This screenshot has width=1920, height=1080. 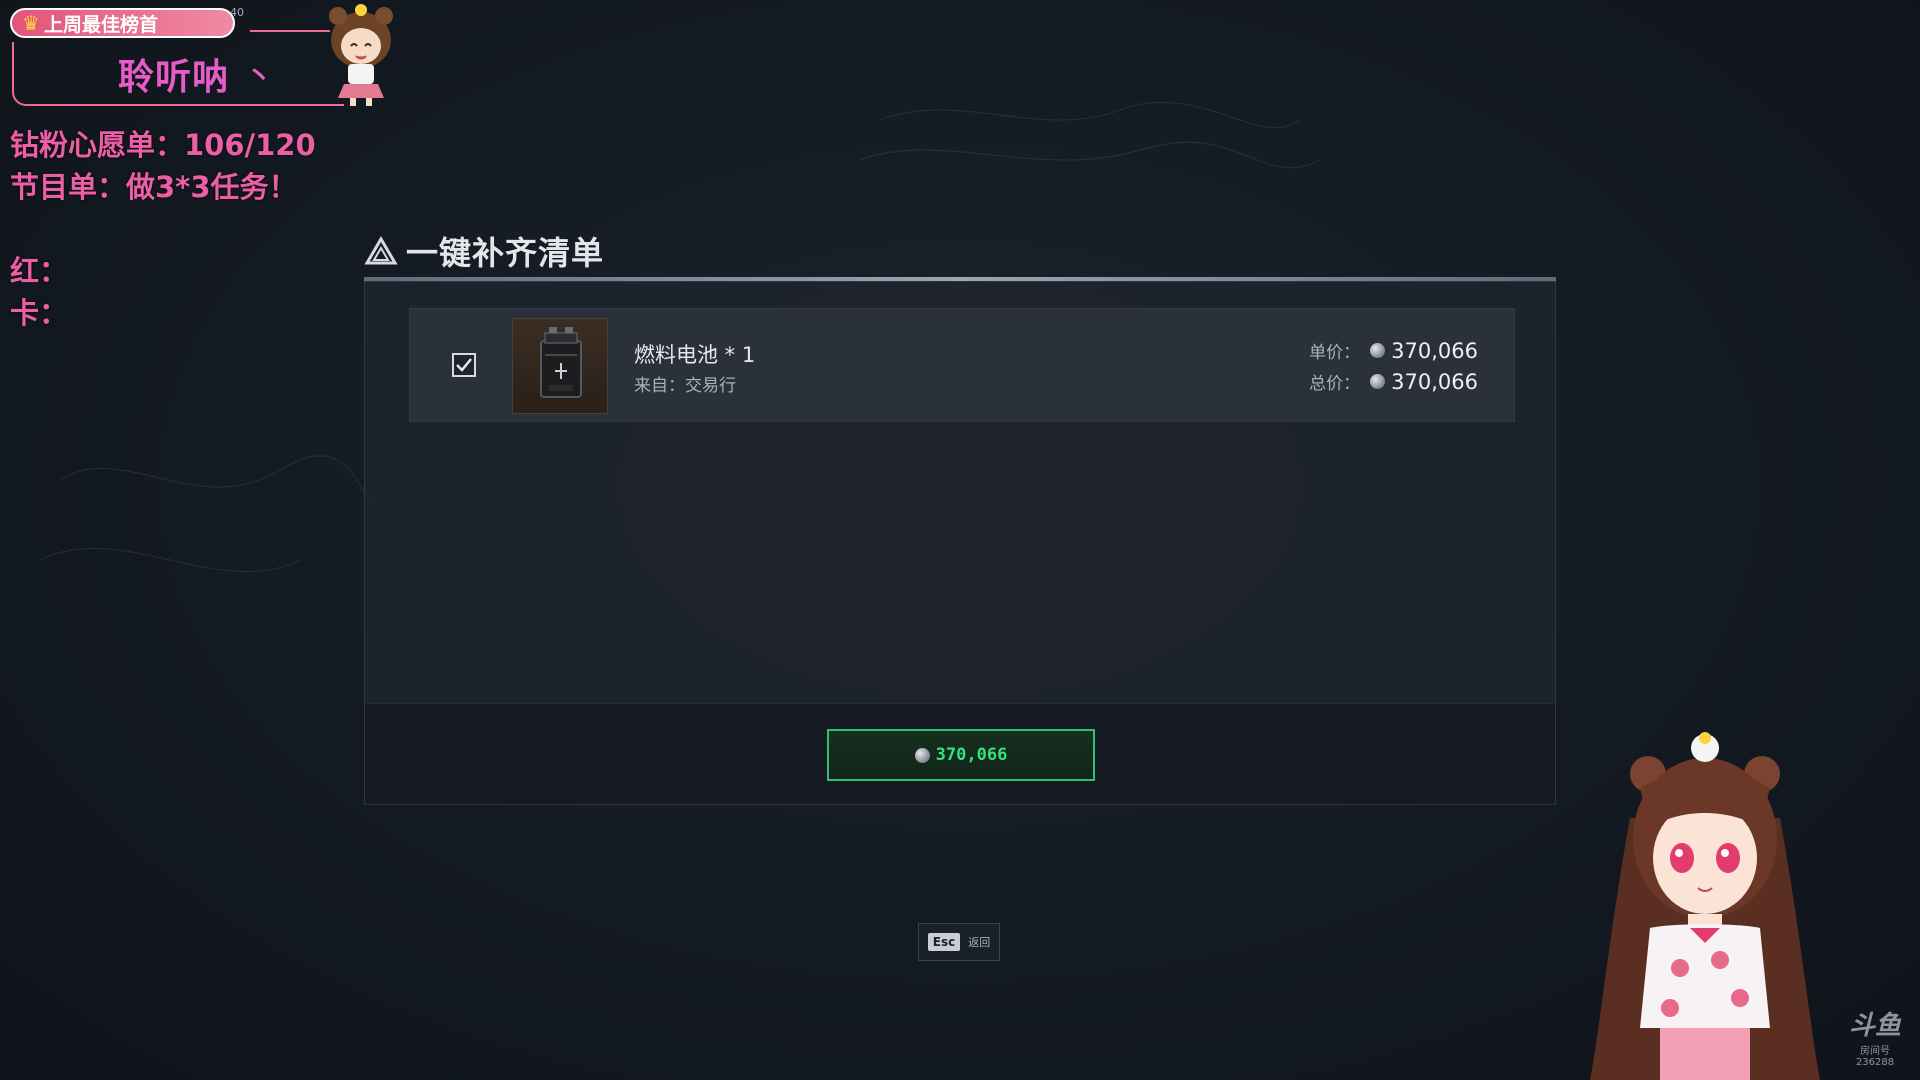 What do you see at coordinates (1434, 381) in the screenshot?
I see `total-price-value: 370,066` at bounding box center [1434, 381].